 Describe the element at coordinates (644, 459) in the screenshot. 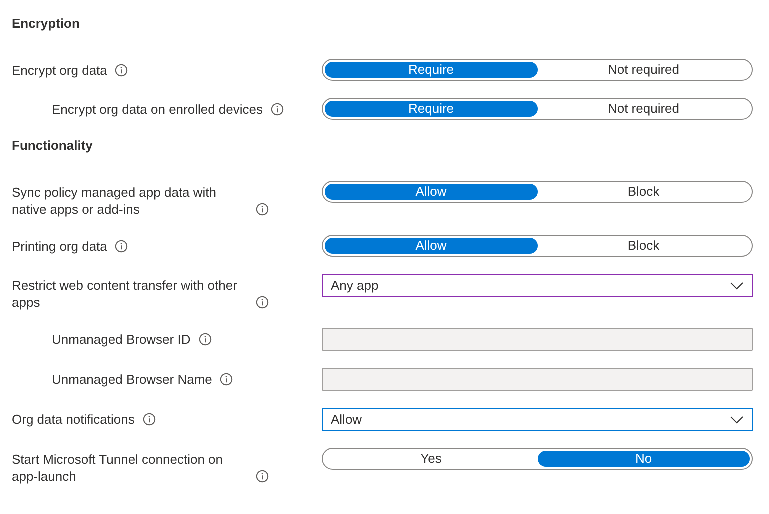

I see `toggle-option: No` at that location.